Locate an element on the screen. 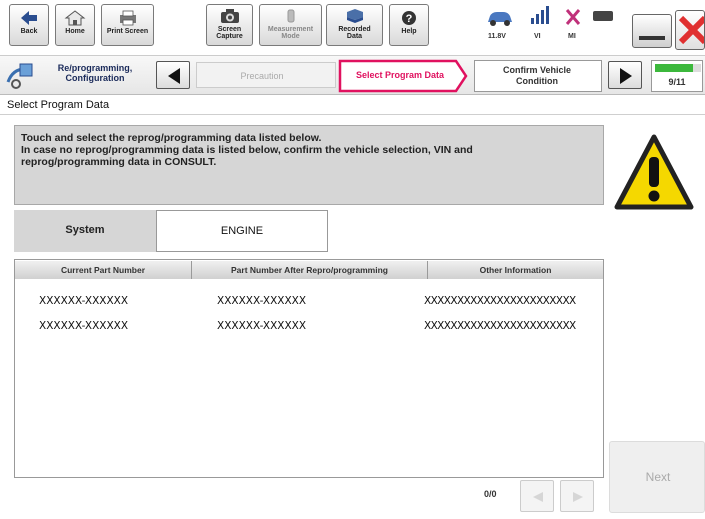  message-line-3: reprog/programming data in CONSULT. is located at coordinates (119, 162).